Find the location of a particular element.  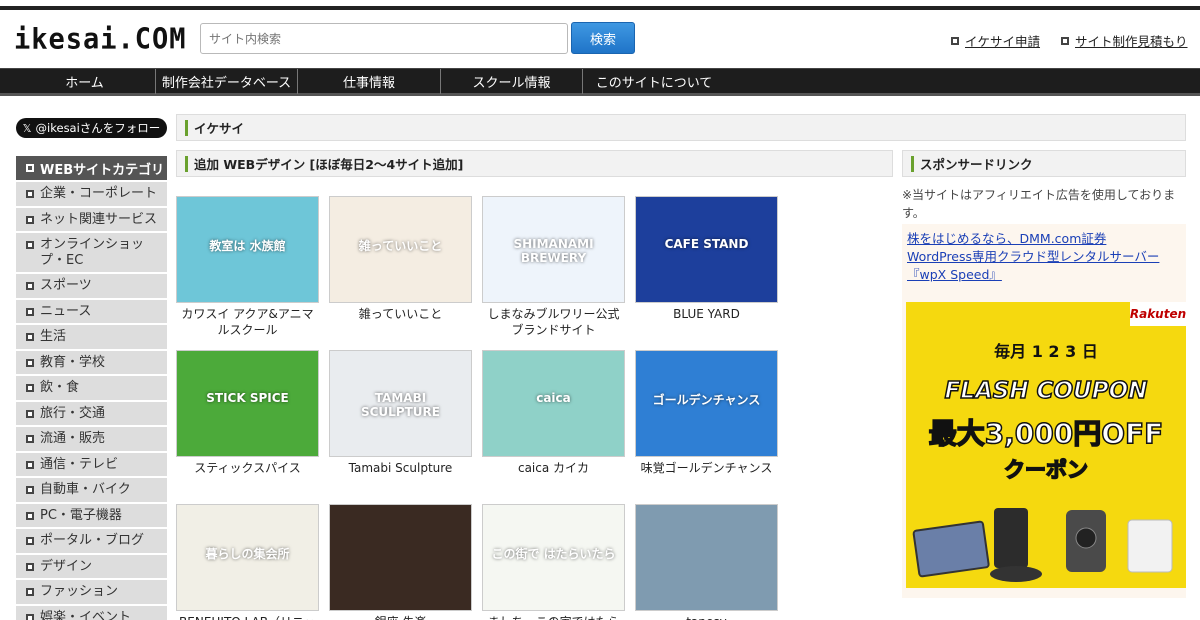

category-item: 飲・食 is located at coordinates (91, 389).